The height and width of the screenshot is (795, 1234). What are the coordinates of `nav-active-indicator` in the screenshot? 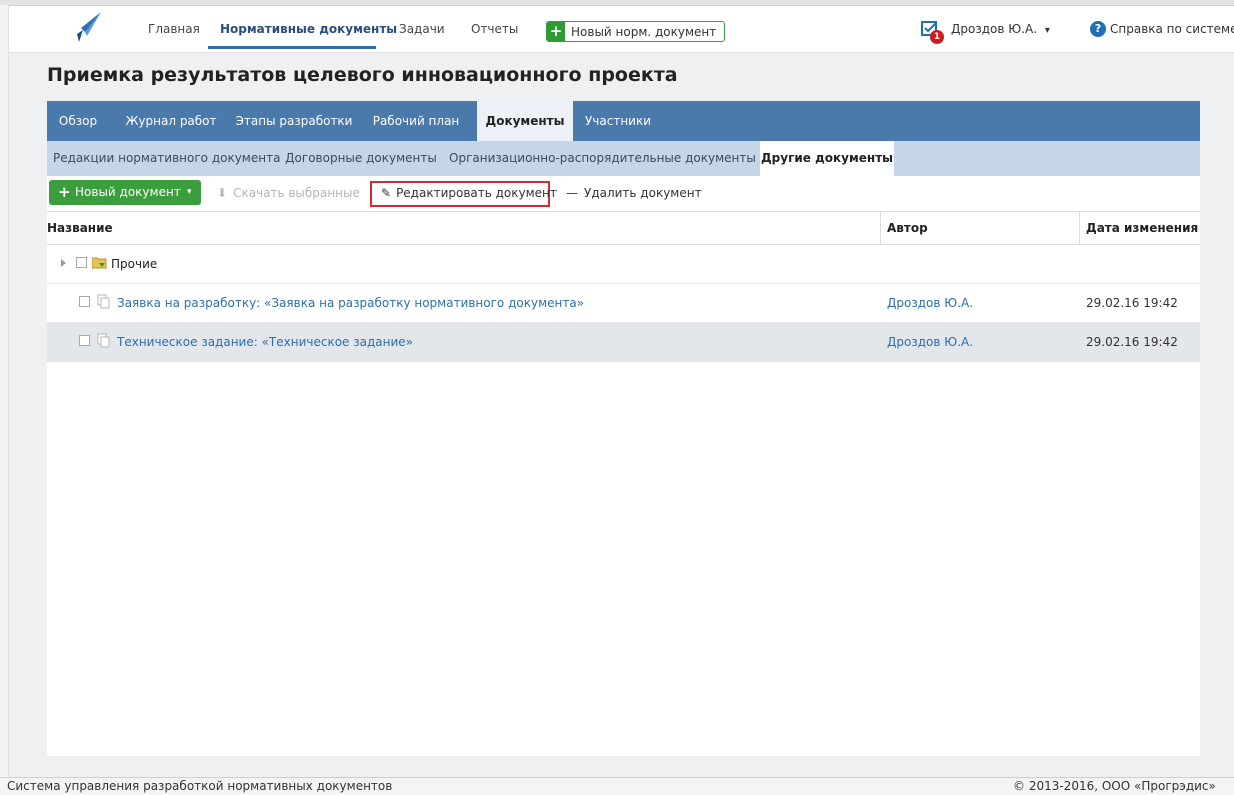 It's located at (292, 47).